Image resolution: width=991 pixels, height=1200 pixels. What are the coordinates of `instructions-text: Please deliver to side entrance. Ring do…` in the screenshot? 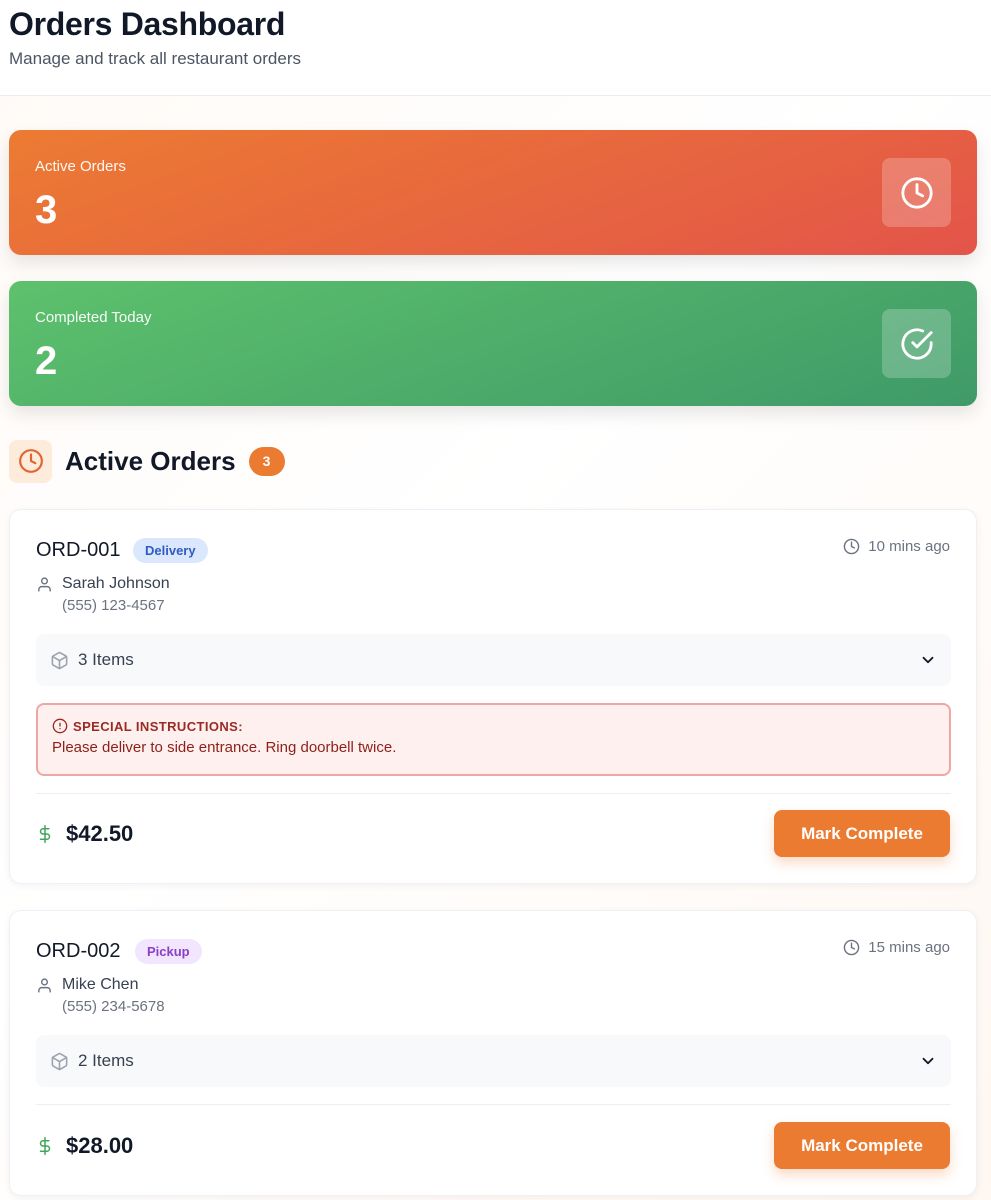 It's located at (224, 747).